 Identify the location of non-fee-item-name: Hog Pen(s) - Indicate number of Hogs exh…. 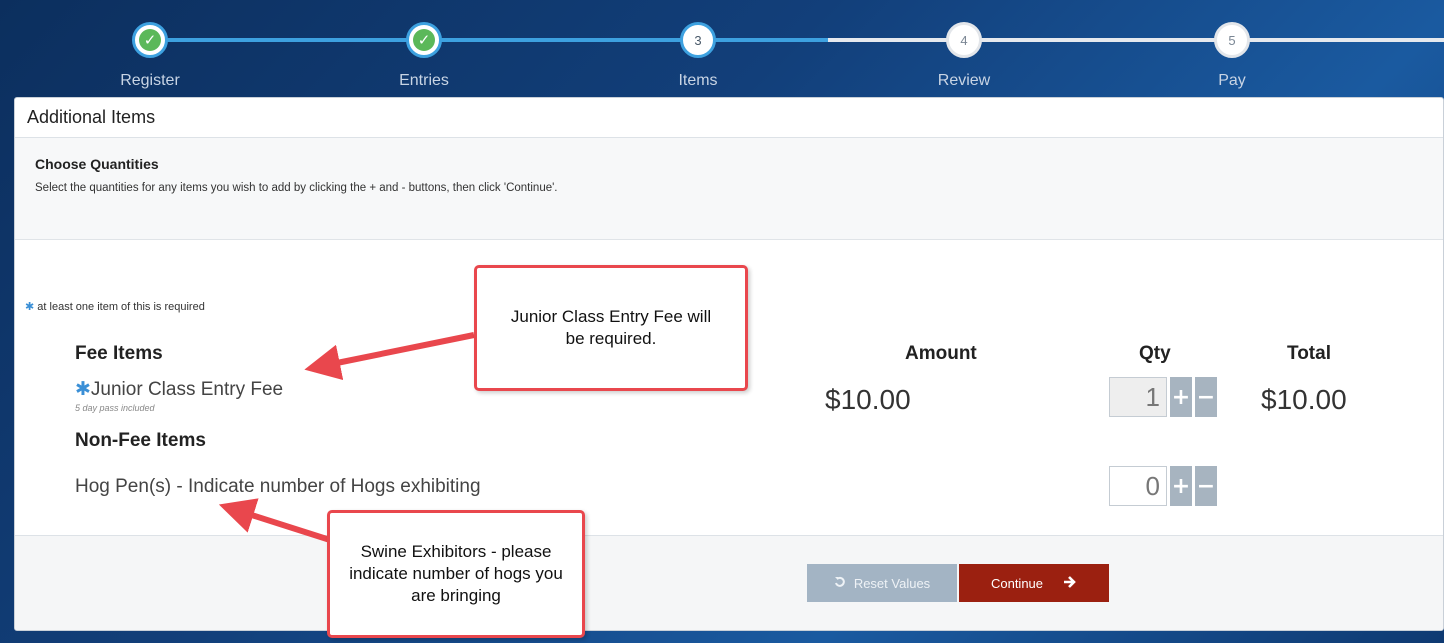
(278, 486).